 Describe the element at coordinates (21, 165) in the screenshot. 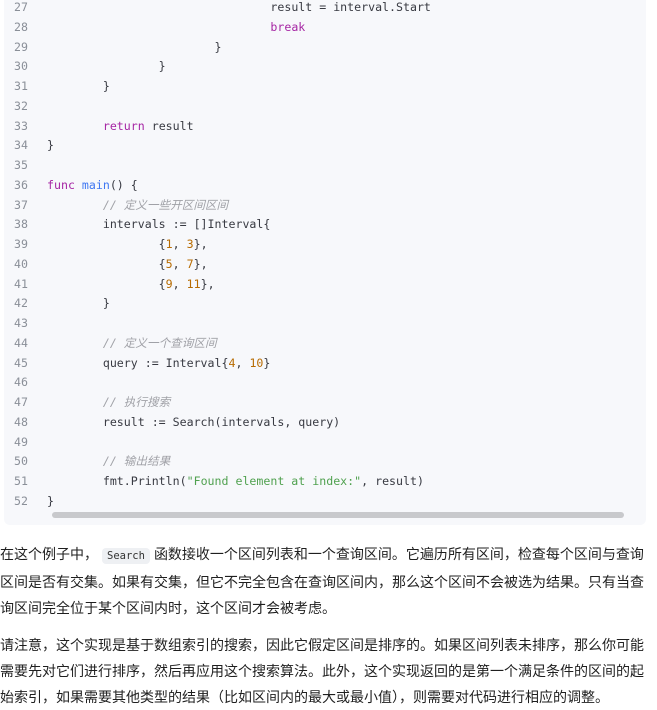

I see `line-number: 35` at that location.